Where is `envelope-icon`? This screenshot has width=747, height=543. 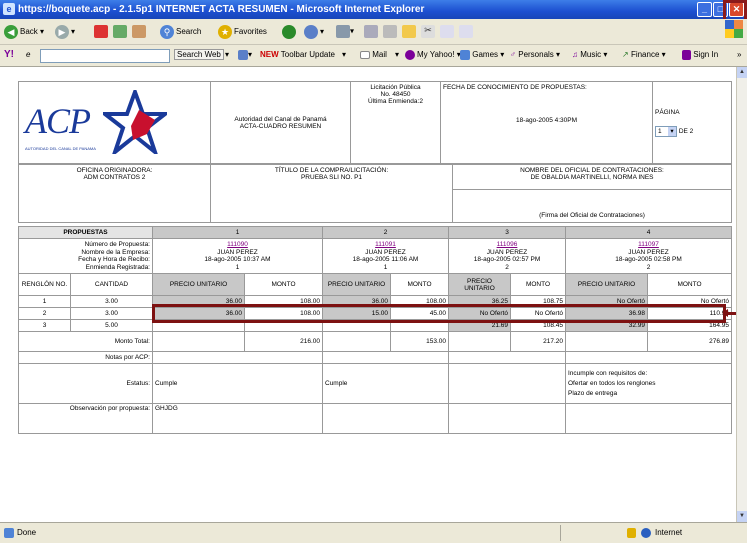
envelope-icon is located at coordinates (365, 54).